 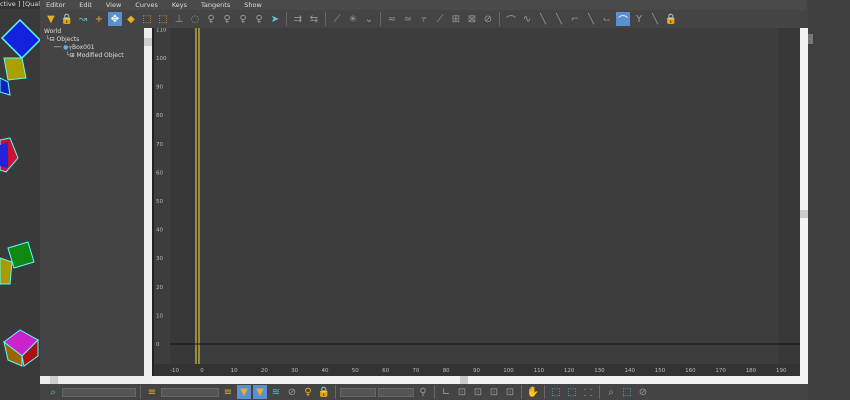 I want to click on select-arrow-icon: ➤, so click(x=275, y=19).